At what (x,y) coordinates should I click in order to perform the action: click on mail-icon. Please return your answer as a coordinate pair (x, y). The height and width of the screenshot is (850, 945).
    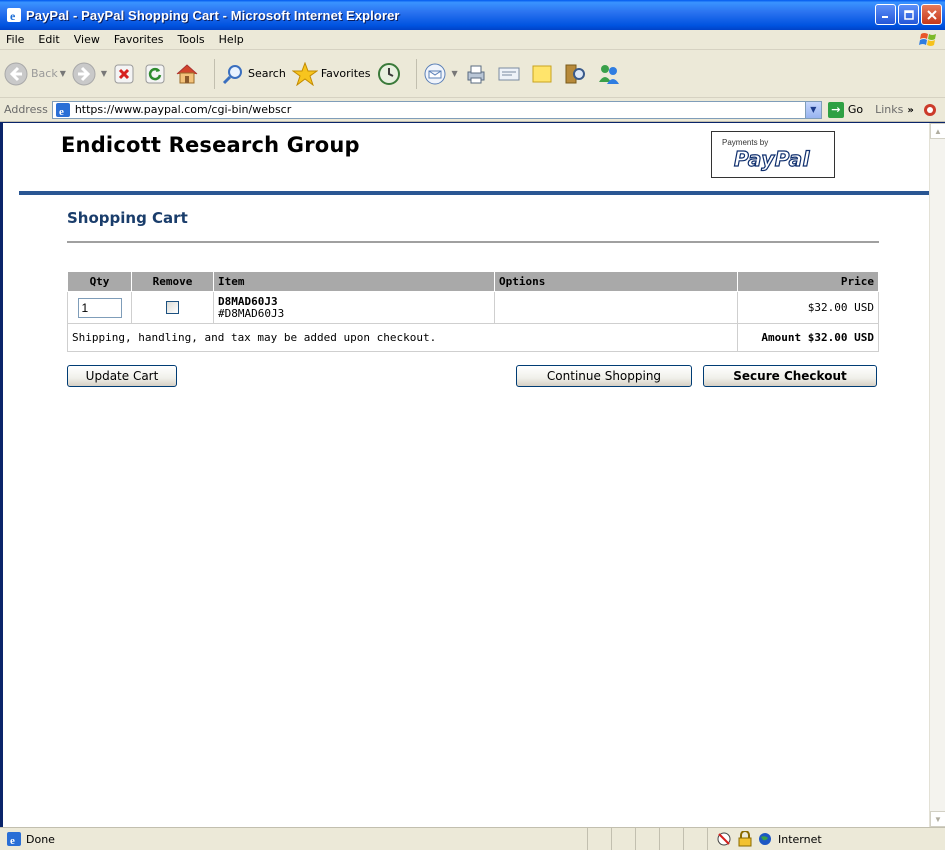
    Looking at the image, I should click on (435, 73).